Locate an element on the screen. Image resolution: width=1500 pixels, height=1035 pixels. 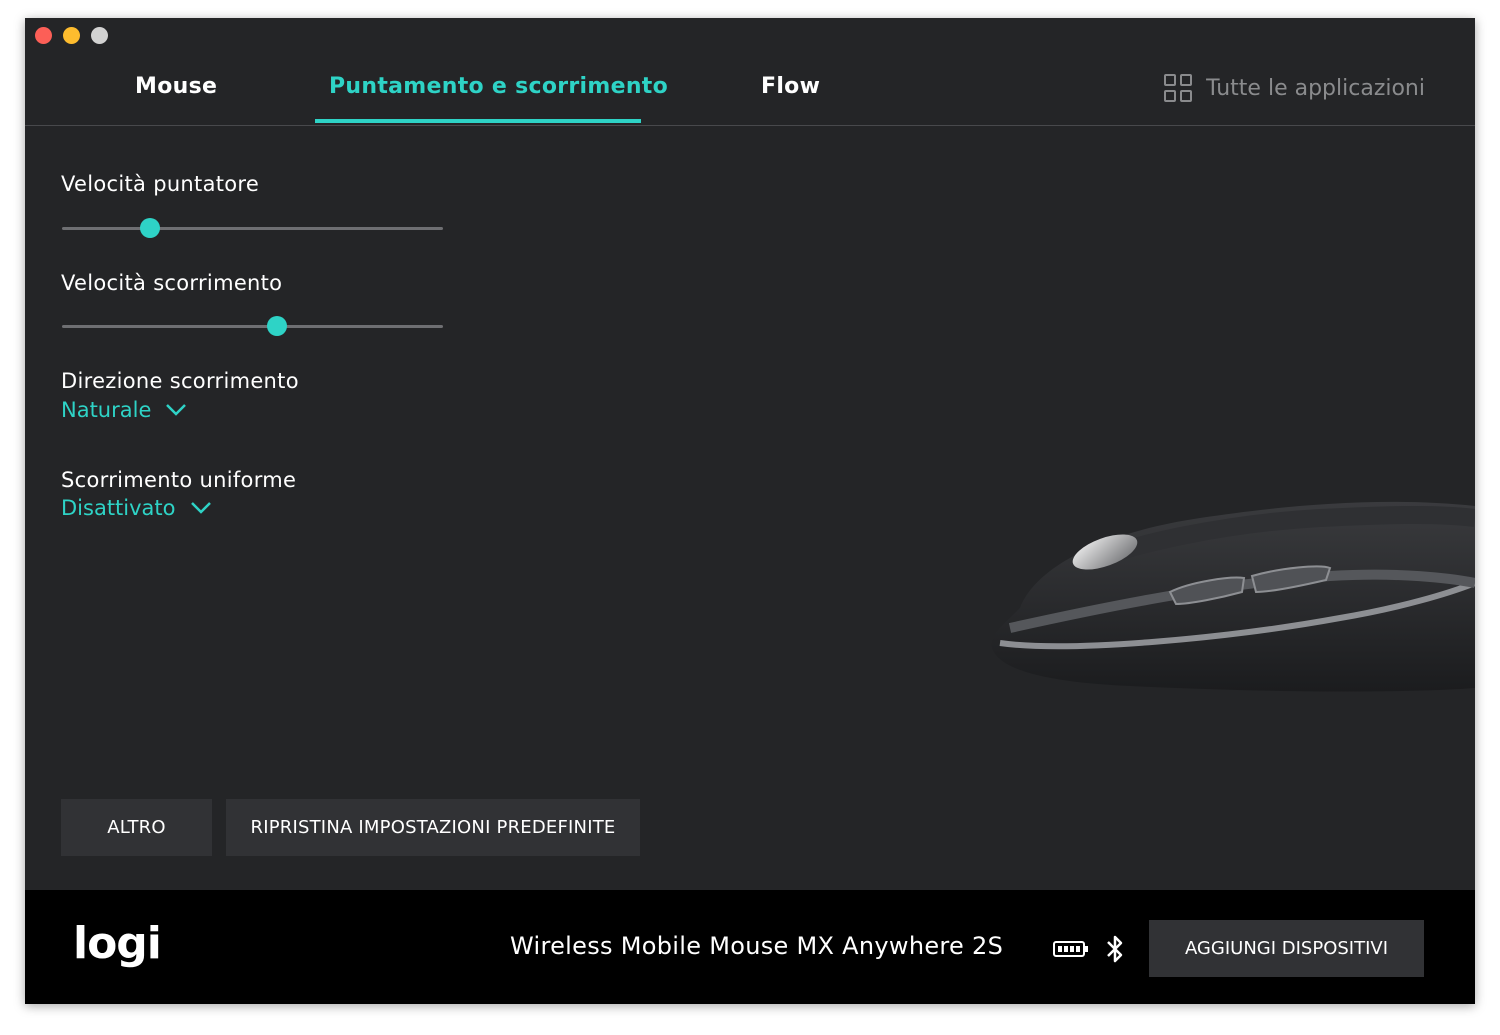
add-devices-button: AGGIUNGI DISPOSITIVI is located at coordinates (1286, 948).